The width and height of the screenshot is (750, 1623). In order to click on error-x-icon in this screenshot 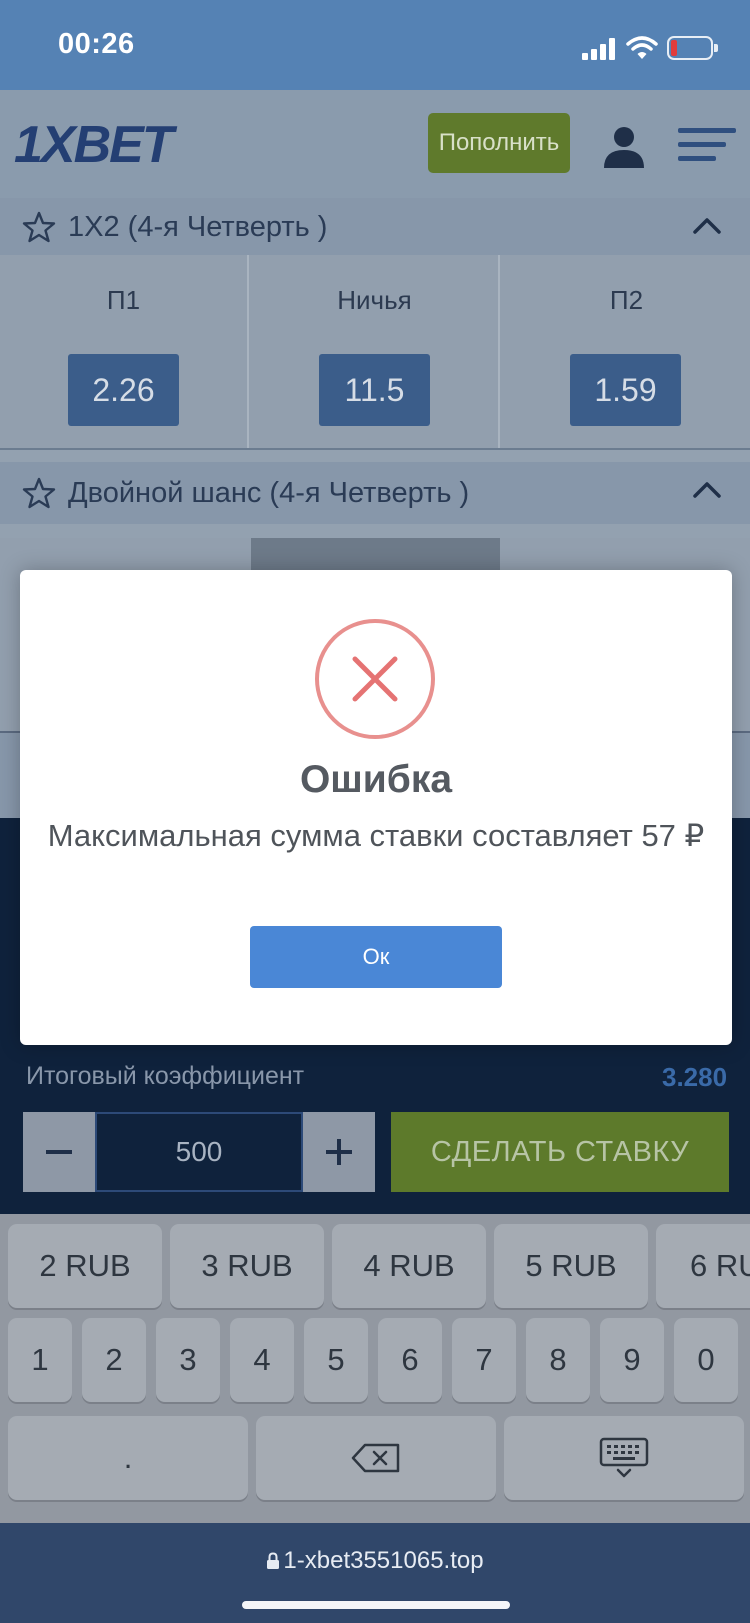, I will do `click(375, 679)`.